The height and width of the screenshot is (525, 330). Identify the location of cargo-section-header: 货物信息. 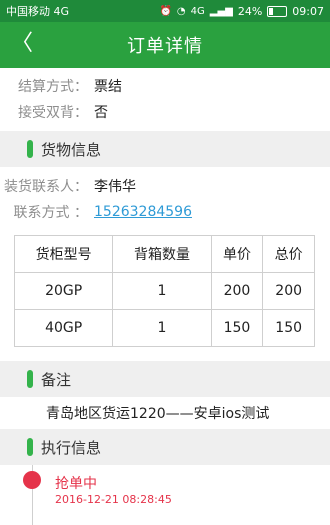
(165, 149).